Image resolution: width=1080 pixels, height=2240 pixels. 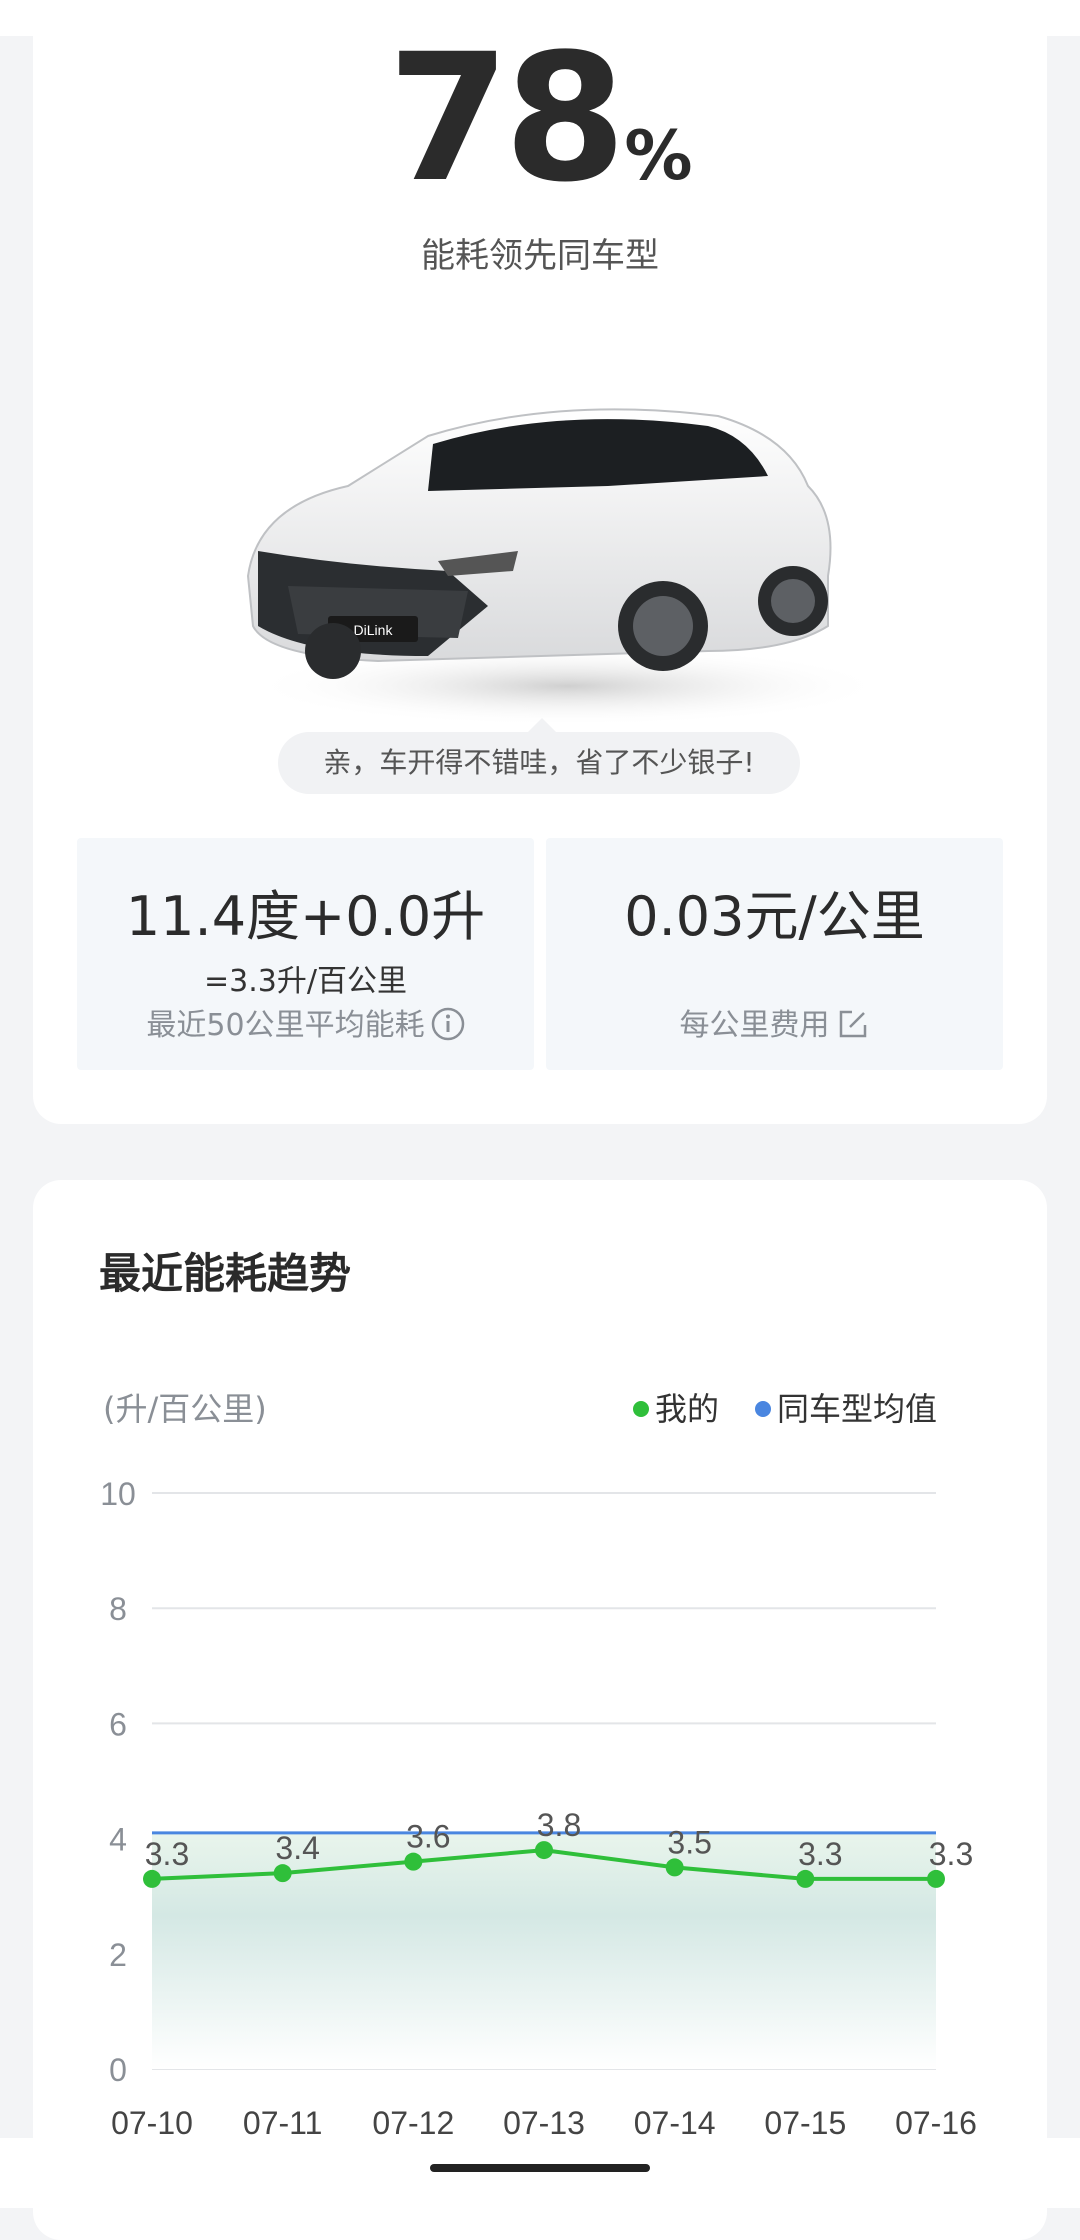 I want to click on consumption-label: 最近50公里平均能耗, so click(x=285, y=1025).